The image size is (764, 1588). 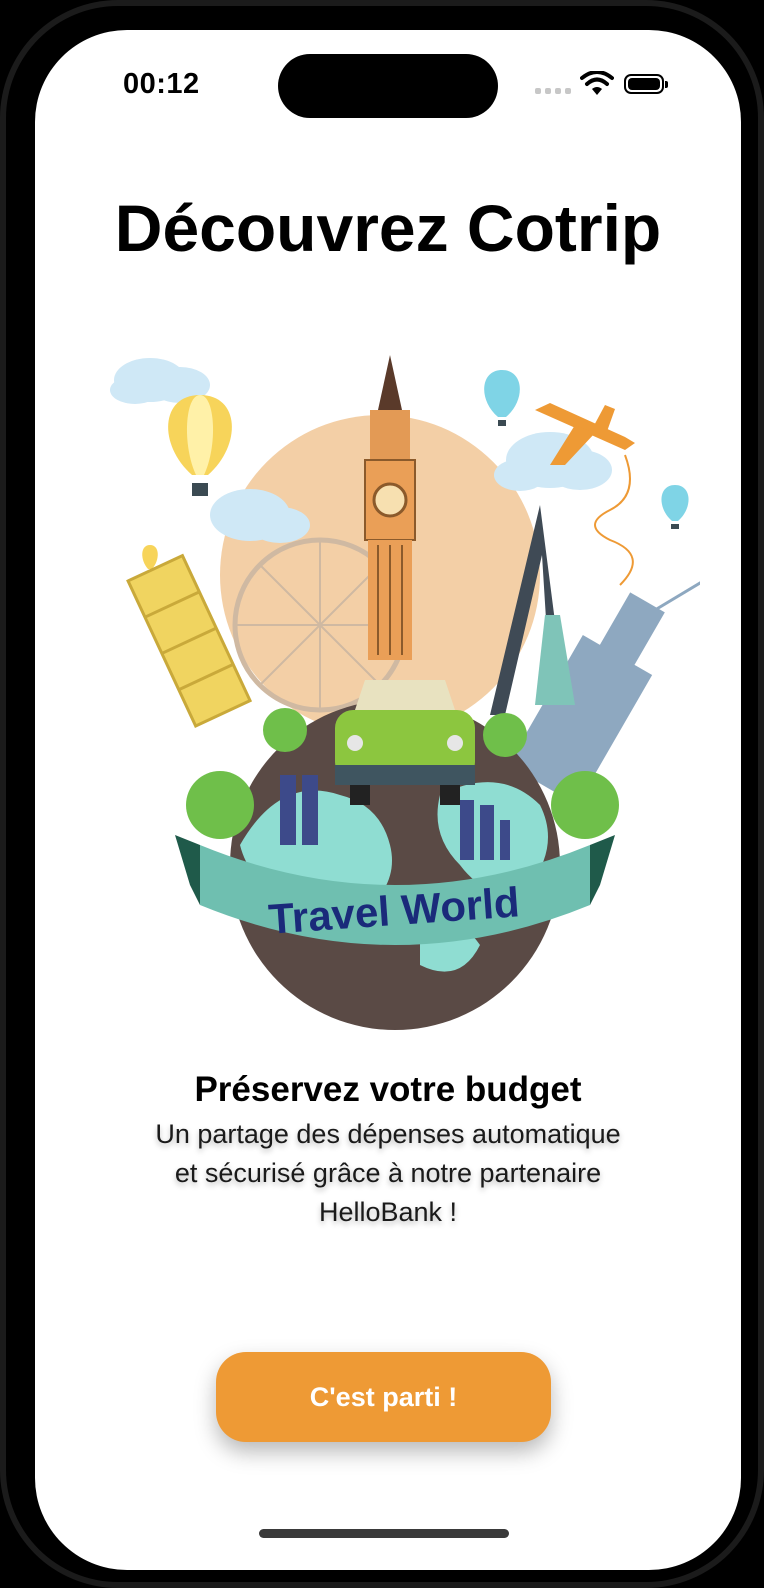 I want to click on battery-icon, so click(x=646, y=84).